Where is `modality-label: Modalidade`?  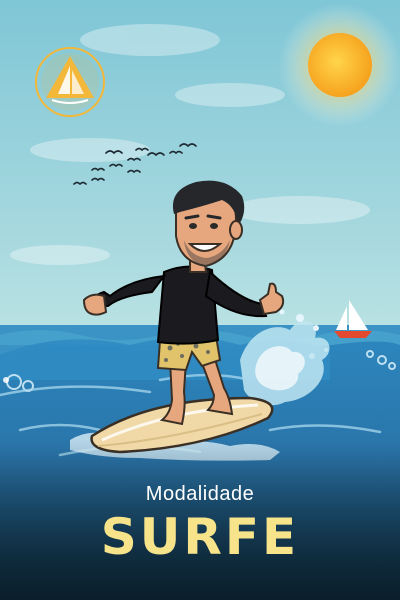 modality-label: Modalidade is located at coordinates (200, 494).